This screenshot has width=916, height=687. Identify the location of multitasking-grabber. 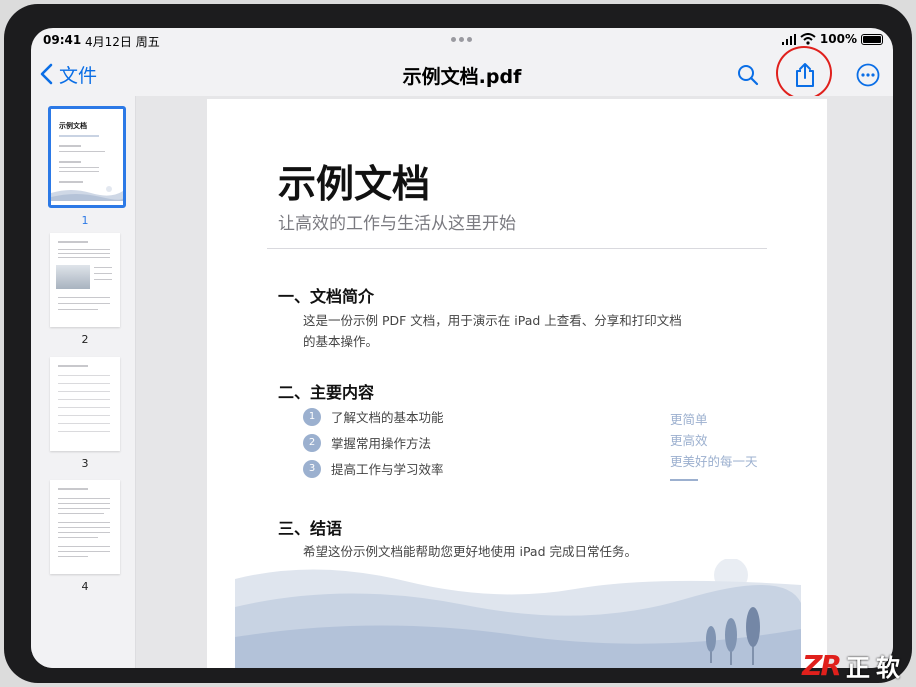
(462, 40).